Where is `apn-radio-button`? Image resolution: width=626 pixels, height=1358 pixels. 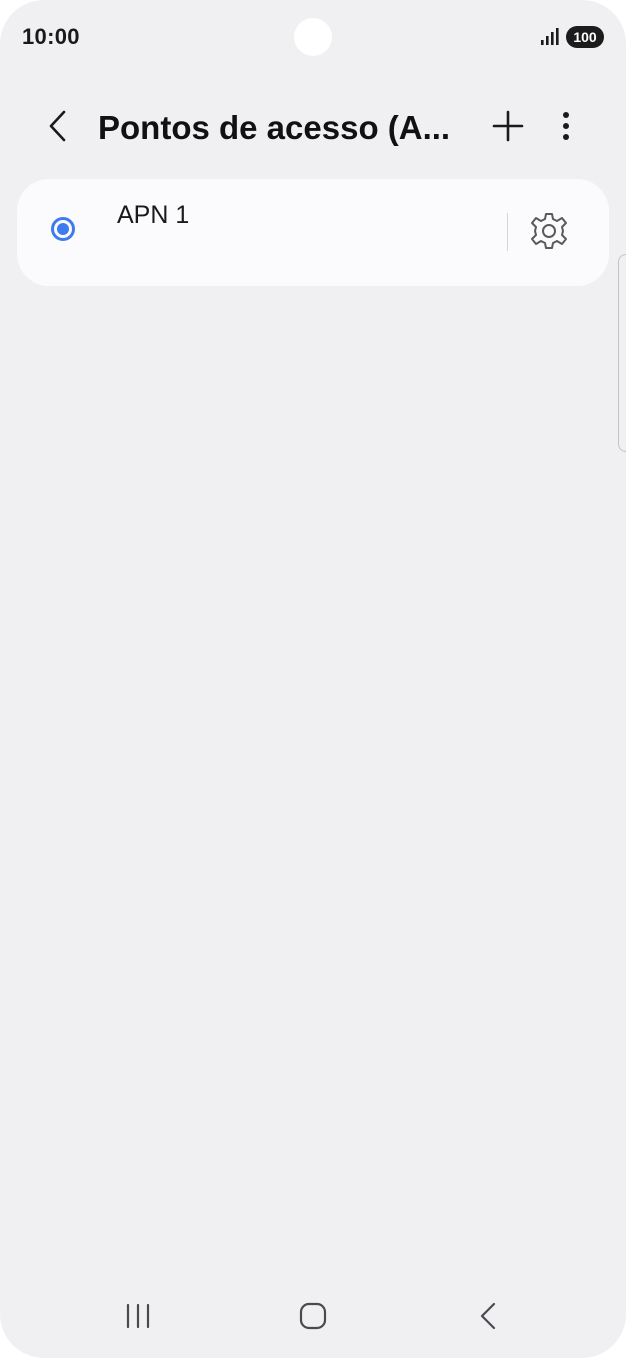
apn-radio-button is located at coordinates (63, 229).